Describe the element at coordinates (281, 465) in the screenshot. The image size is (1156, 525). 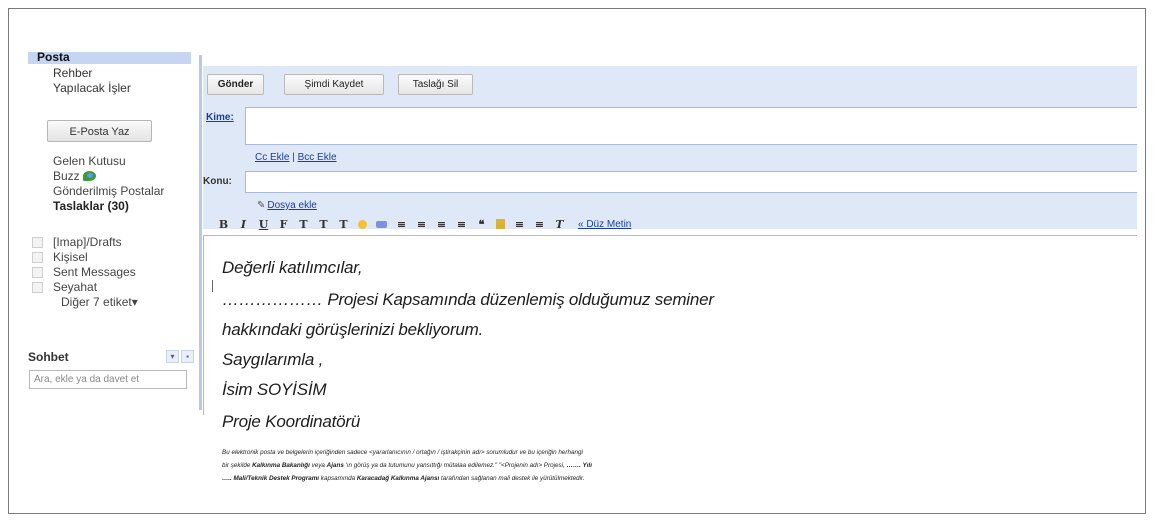
I see `disclaimer-ministry: Kalkınma Bakanlığı` at that location.